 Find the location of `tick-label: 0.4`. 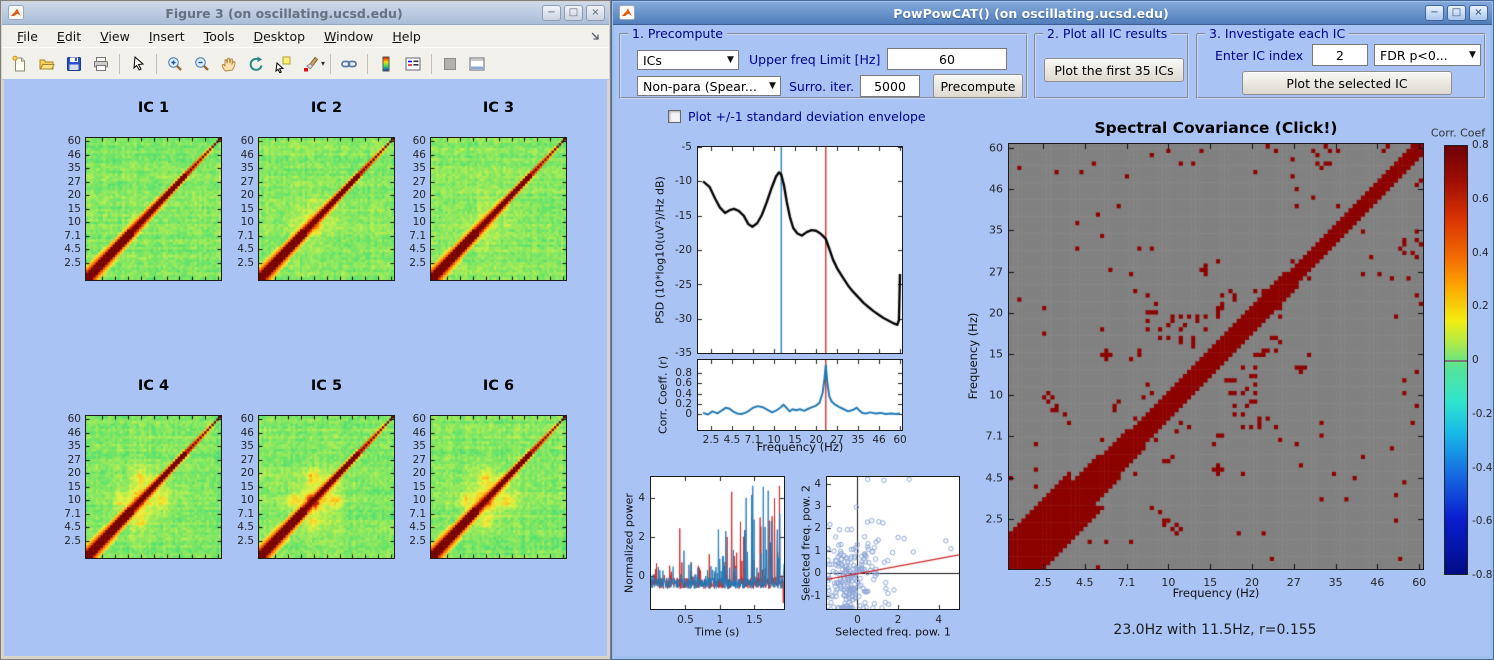

tick-label: 0.4 is located at coordinates (683, 393).